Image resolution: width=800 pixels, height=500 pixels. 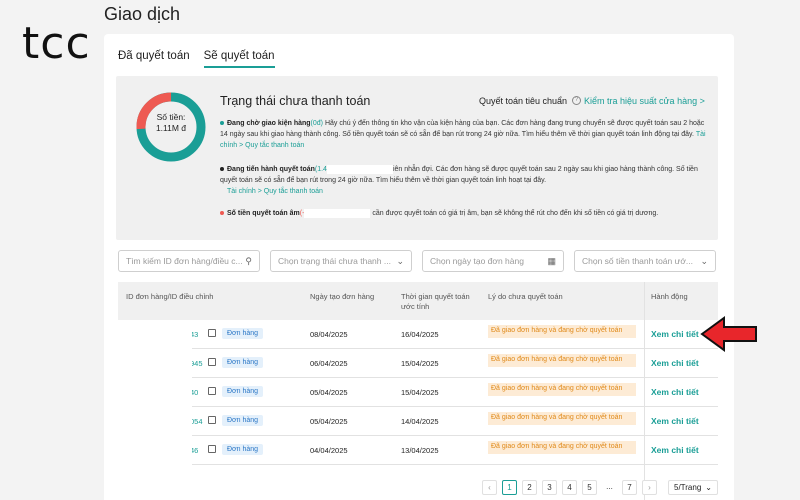 What do you see at coordinates (329, 450) in the screenshot?
I see `created-date: 04/04/2025` at bounding box center [329, 450].